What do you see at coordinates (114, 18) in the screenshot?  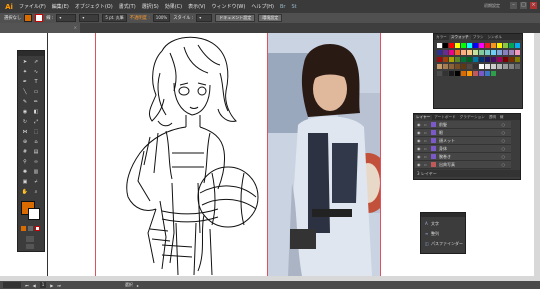 I see `brush-definition-dropdown: 5 pt. 丸筆` at bounding box center [114, 18].